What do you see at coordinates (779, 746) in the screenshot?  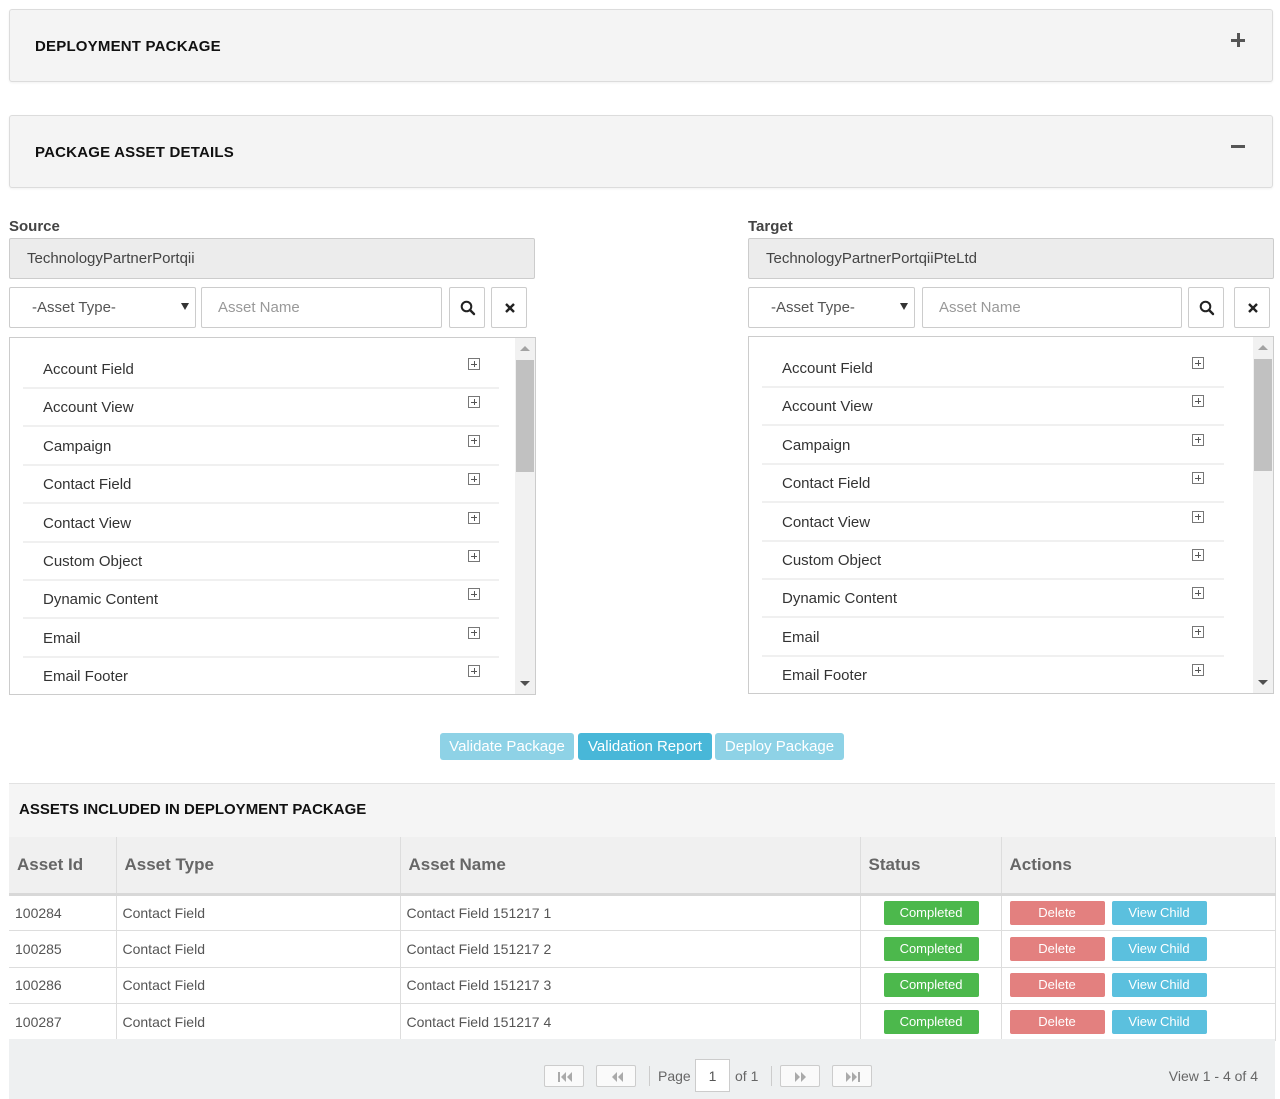 I see `deploy-package-button: Deploy Package` at bounding box center [779, 746].